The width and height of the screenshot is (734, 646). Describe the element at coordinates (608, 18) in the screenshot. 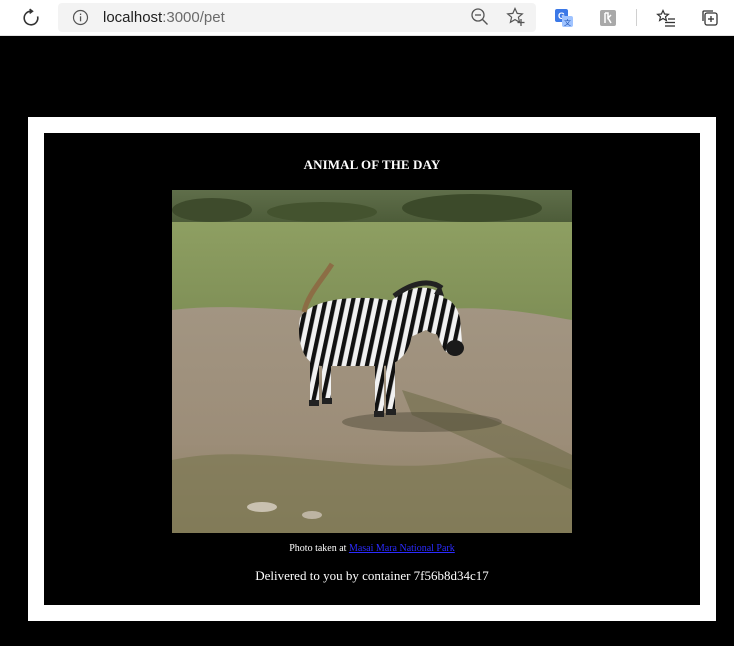

I see `extension-icon` at that location.